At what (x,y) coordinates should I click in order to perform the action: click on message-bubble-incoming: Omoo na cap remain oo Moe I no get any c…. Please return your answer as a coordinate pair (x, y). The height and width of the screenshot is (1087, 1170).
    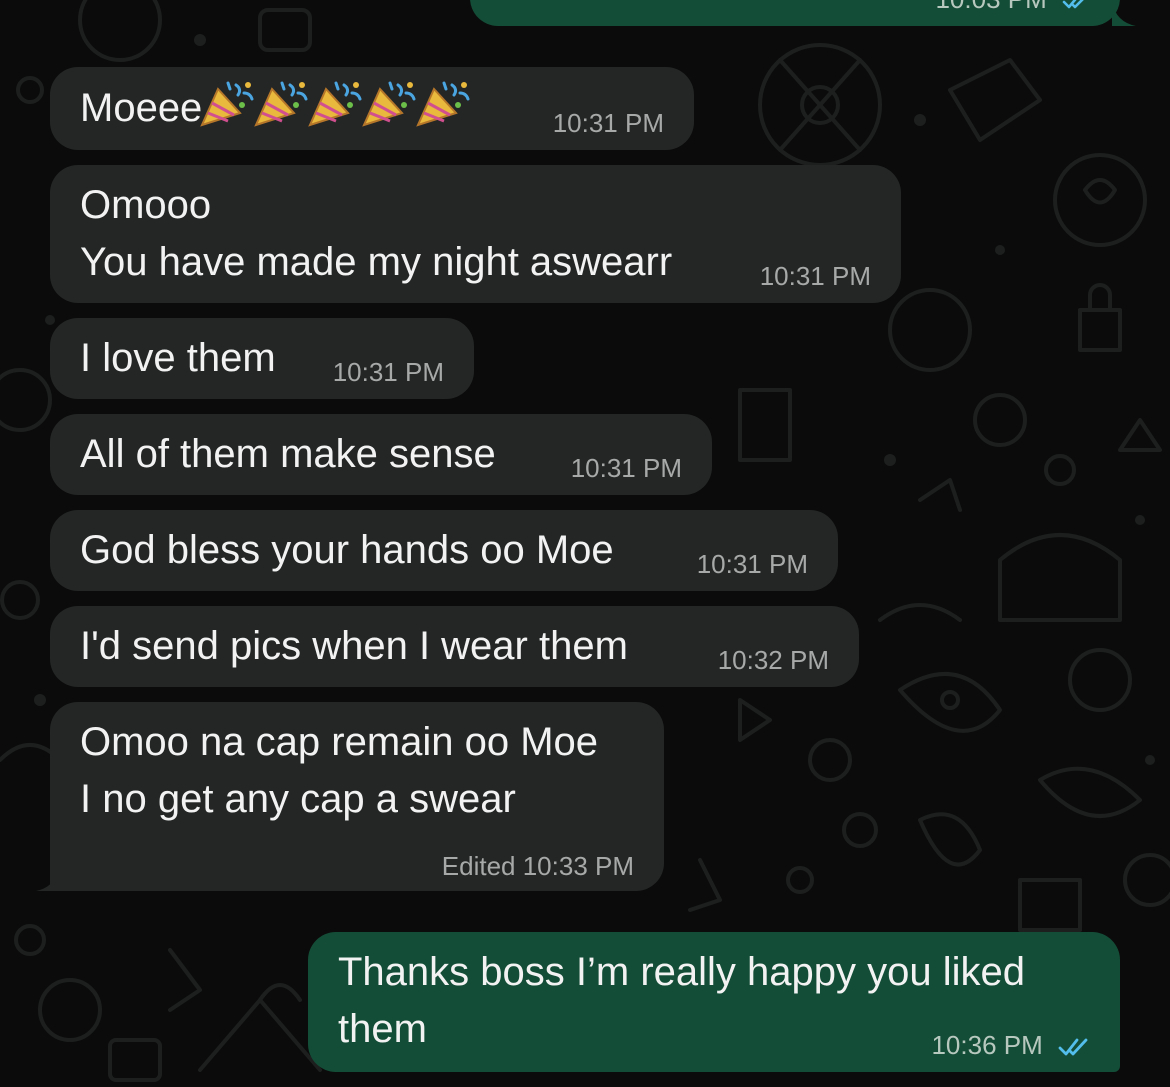
    Looking at the image, I should click on (350, 796).